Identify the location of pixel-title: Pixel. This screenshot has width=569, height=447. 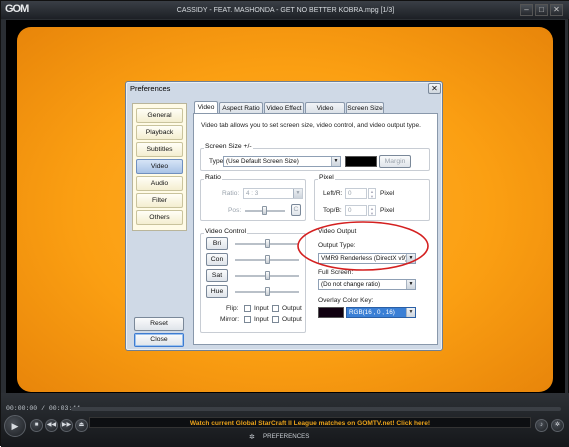
(326, 177).